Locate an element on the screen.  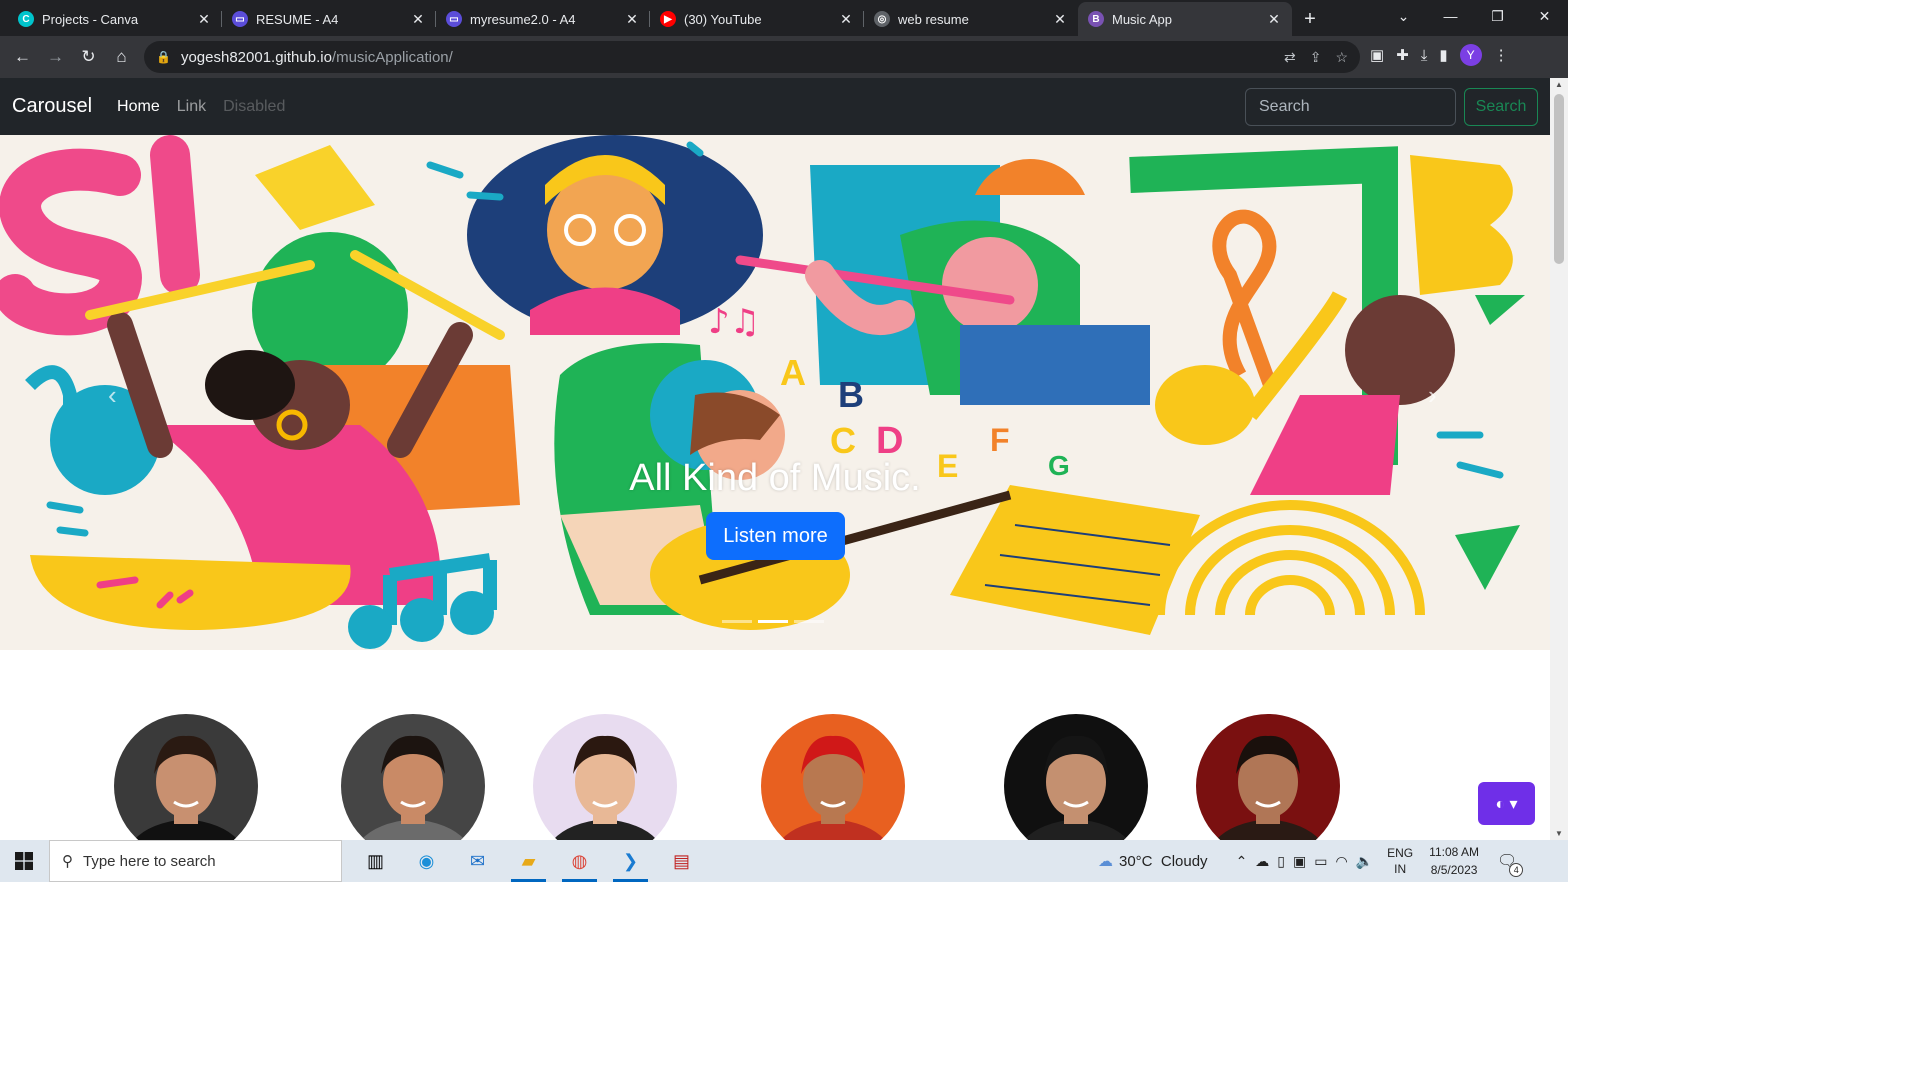
tab-favicon-icon: ◎ is located at coordinates (882, 19).